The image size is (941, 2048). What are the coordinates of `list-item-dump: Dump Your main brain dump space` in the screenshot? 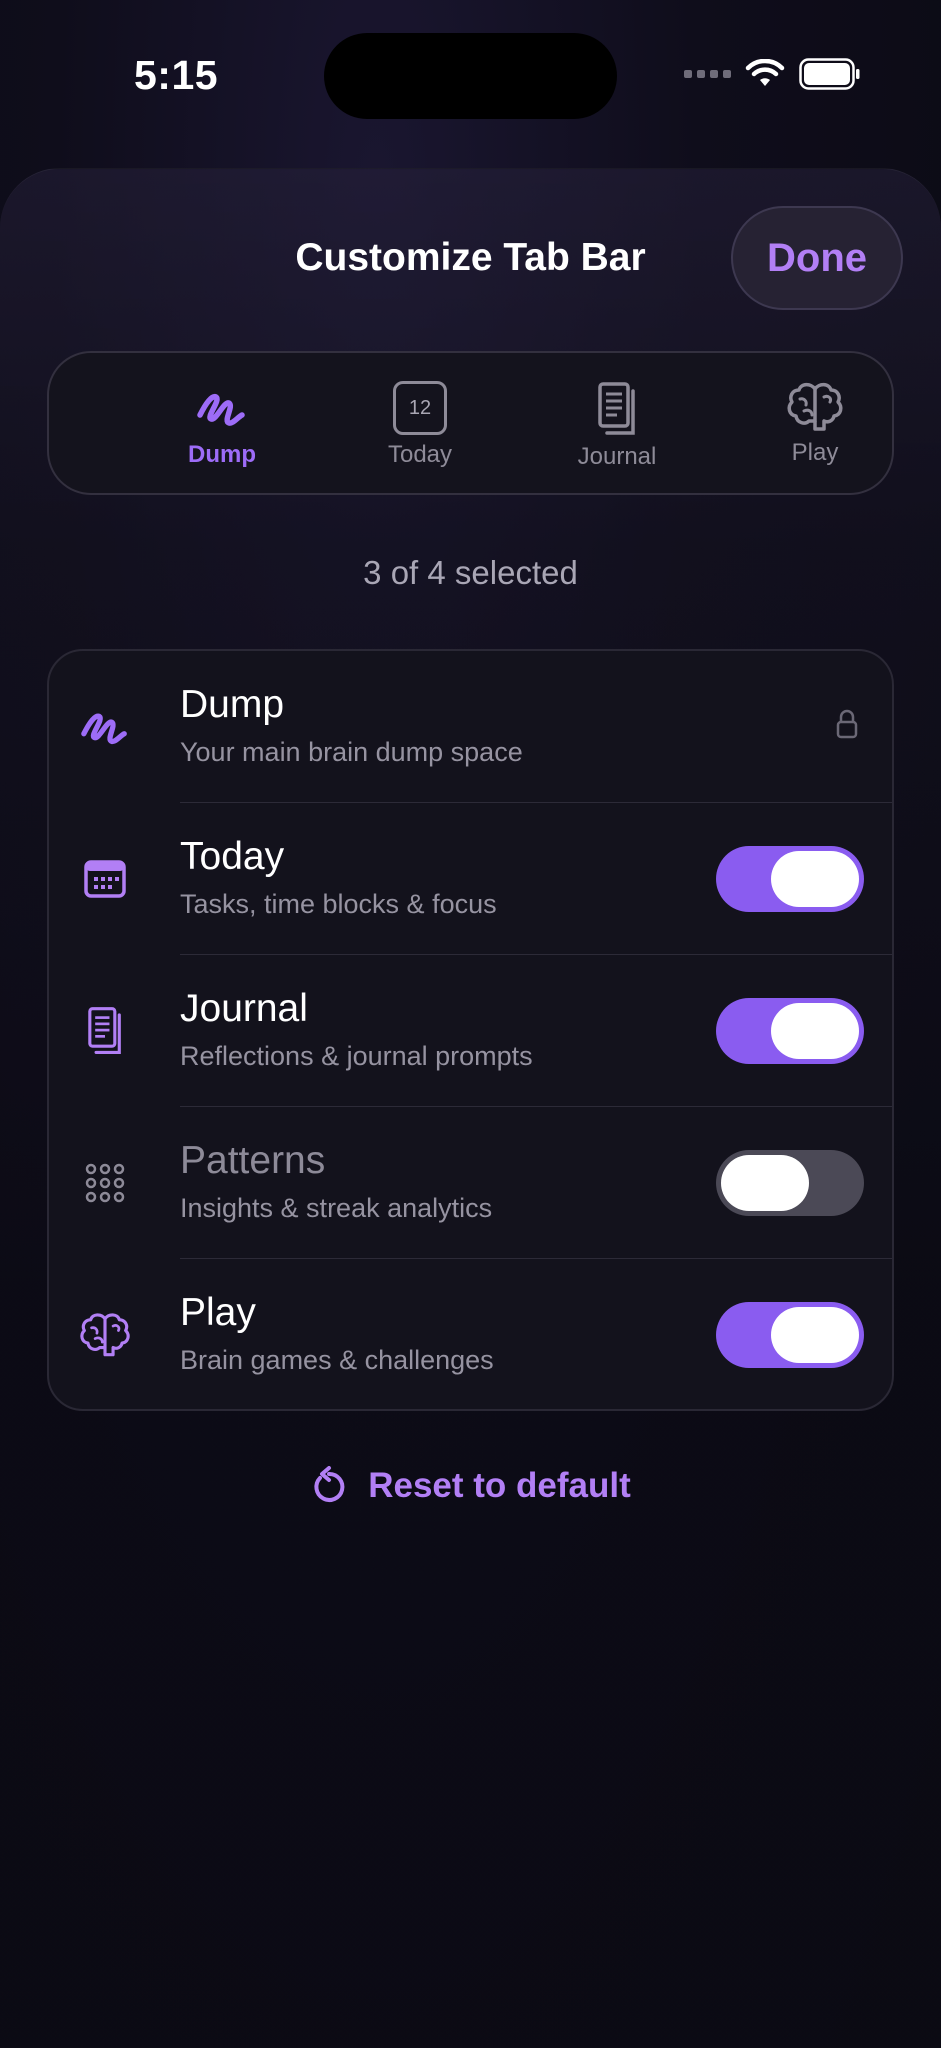 It's located at (470, 727).